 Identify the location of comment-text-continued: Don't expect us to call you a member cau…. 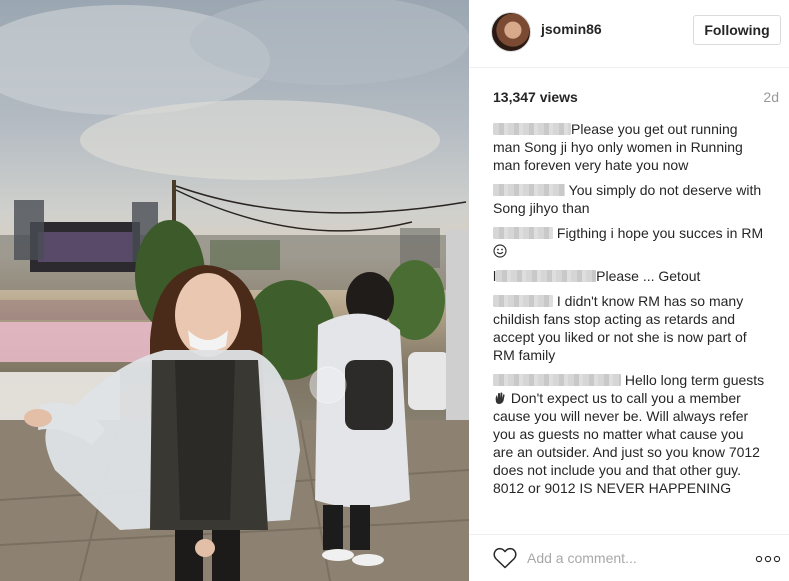
(626, 443).